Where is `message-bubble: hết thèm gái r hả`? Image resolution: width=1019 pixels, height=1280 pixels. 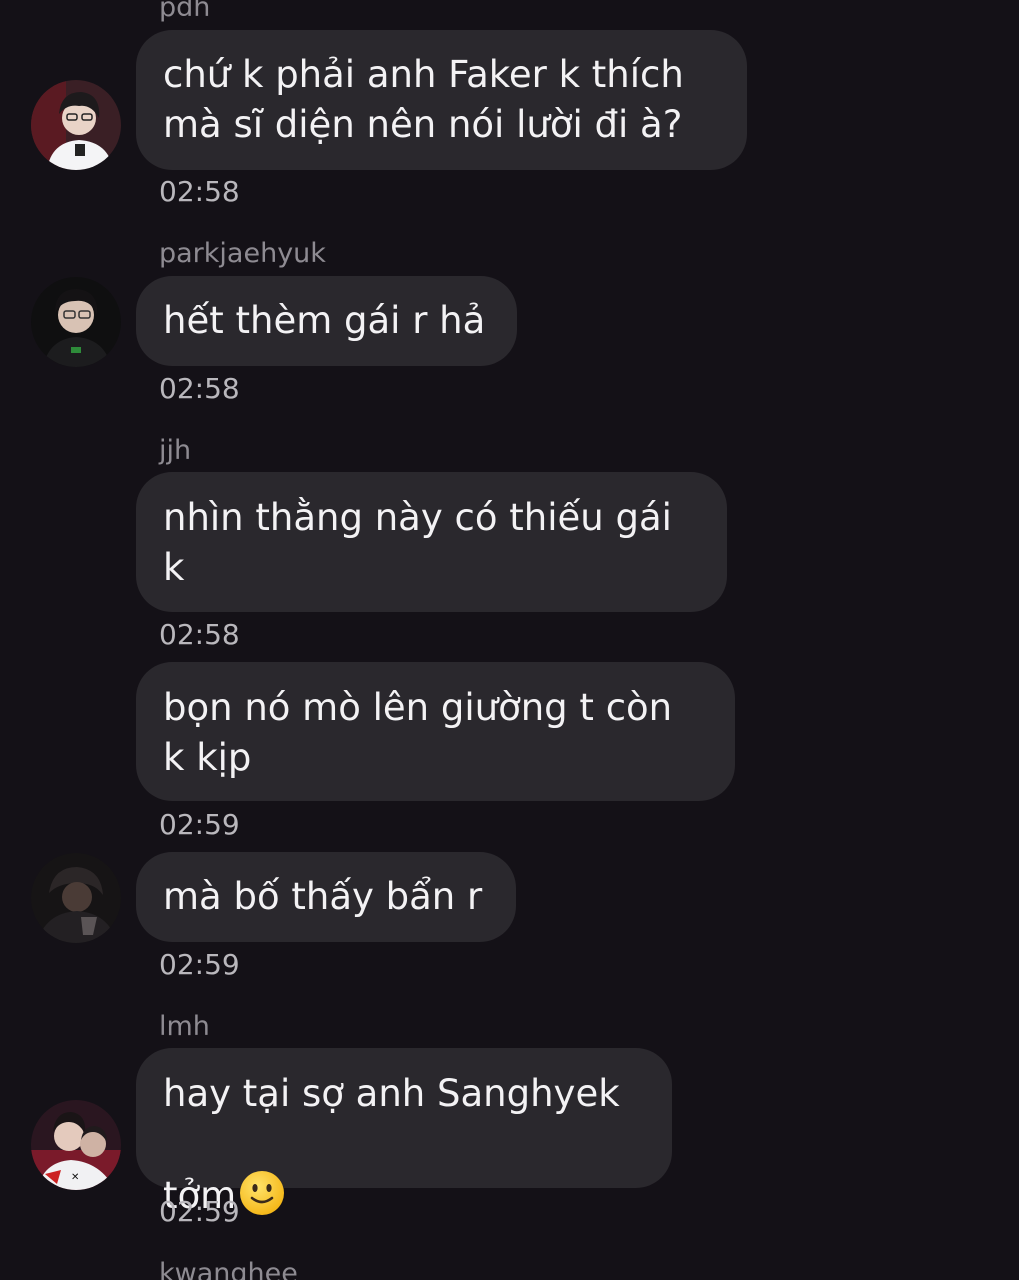
message-bubble: hết thèm gái r hả is located at coordinates (326, 321).